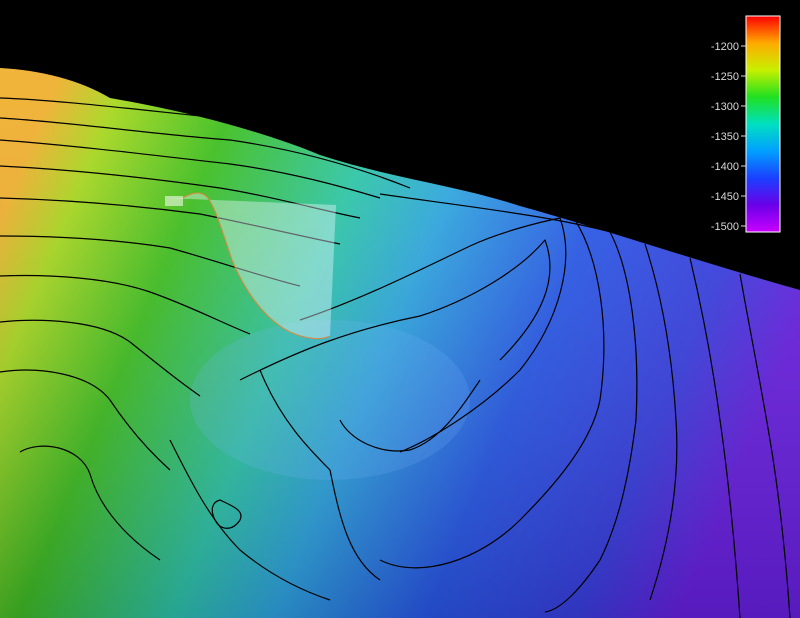 This screenshot has height=618, width=800. What do you see at coordinates (725, 107) in the screenshot?
I see `colorbar-tick-label: -1300` at bounding box center [725, 107].